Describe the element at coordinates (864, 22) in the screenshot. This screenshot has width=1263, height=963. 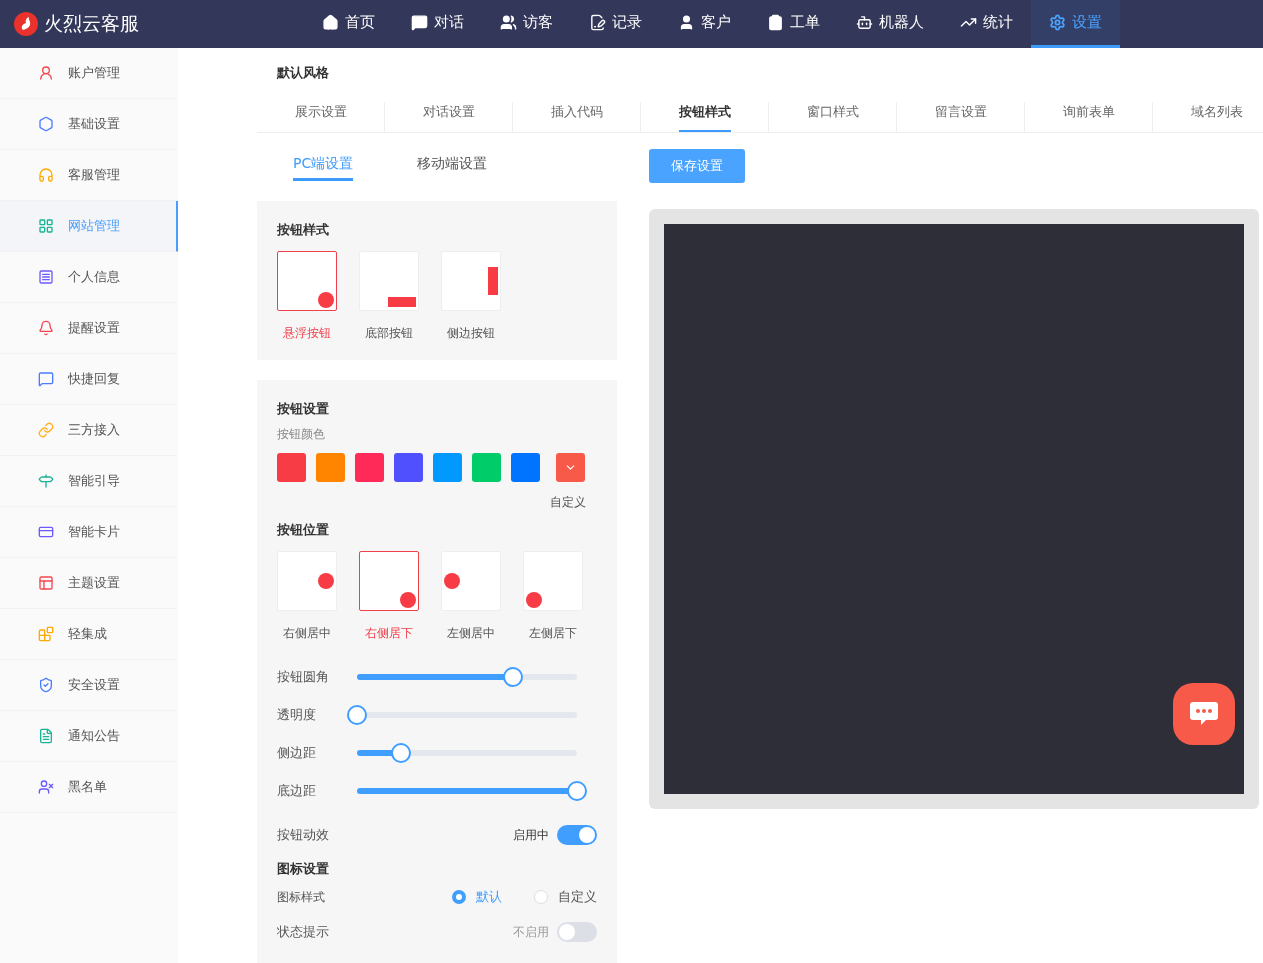
I see `robot-icon` at that location.